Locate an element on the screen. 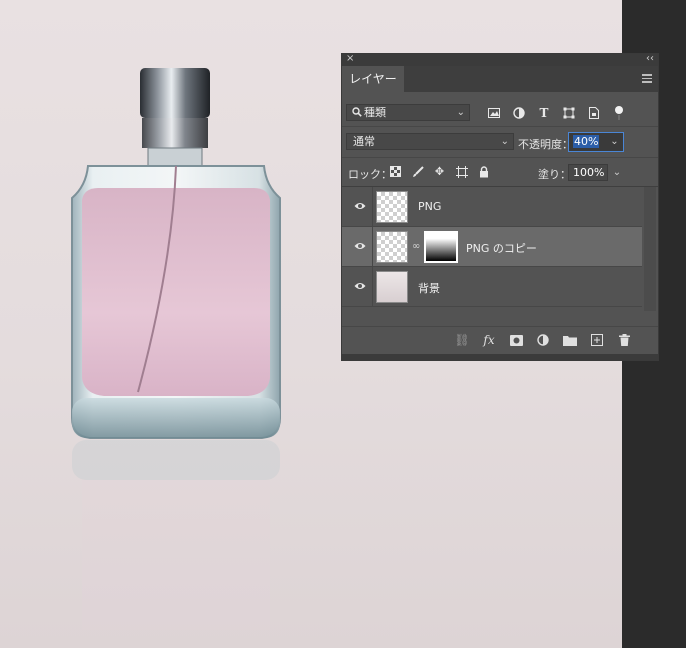  lock-artboard-icon is located at coordinates (461, 171).